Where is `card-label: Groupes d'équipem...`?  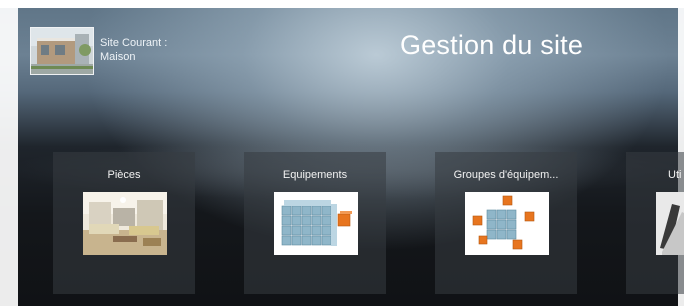
card-label: Groupes d'équipem... is located at coordinates (506, 175).